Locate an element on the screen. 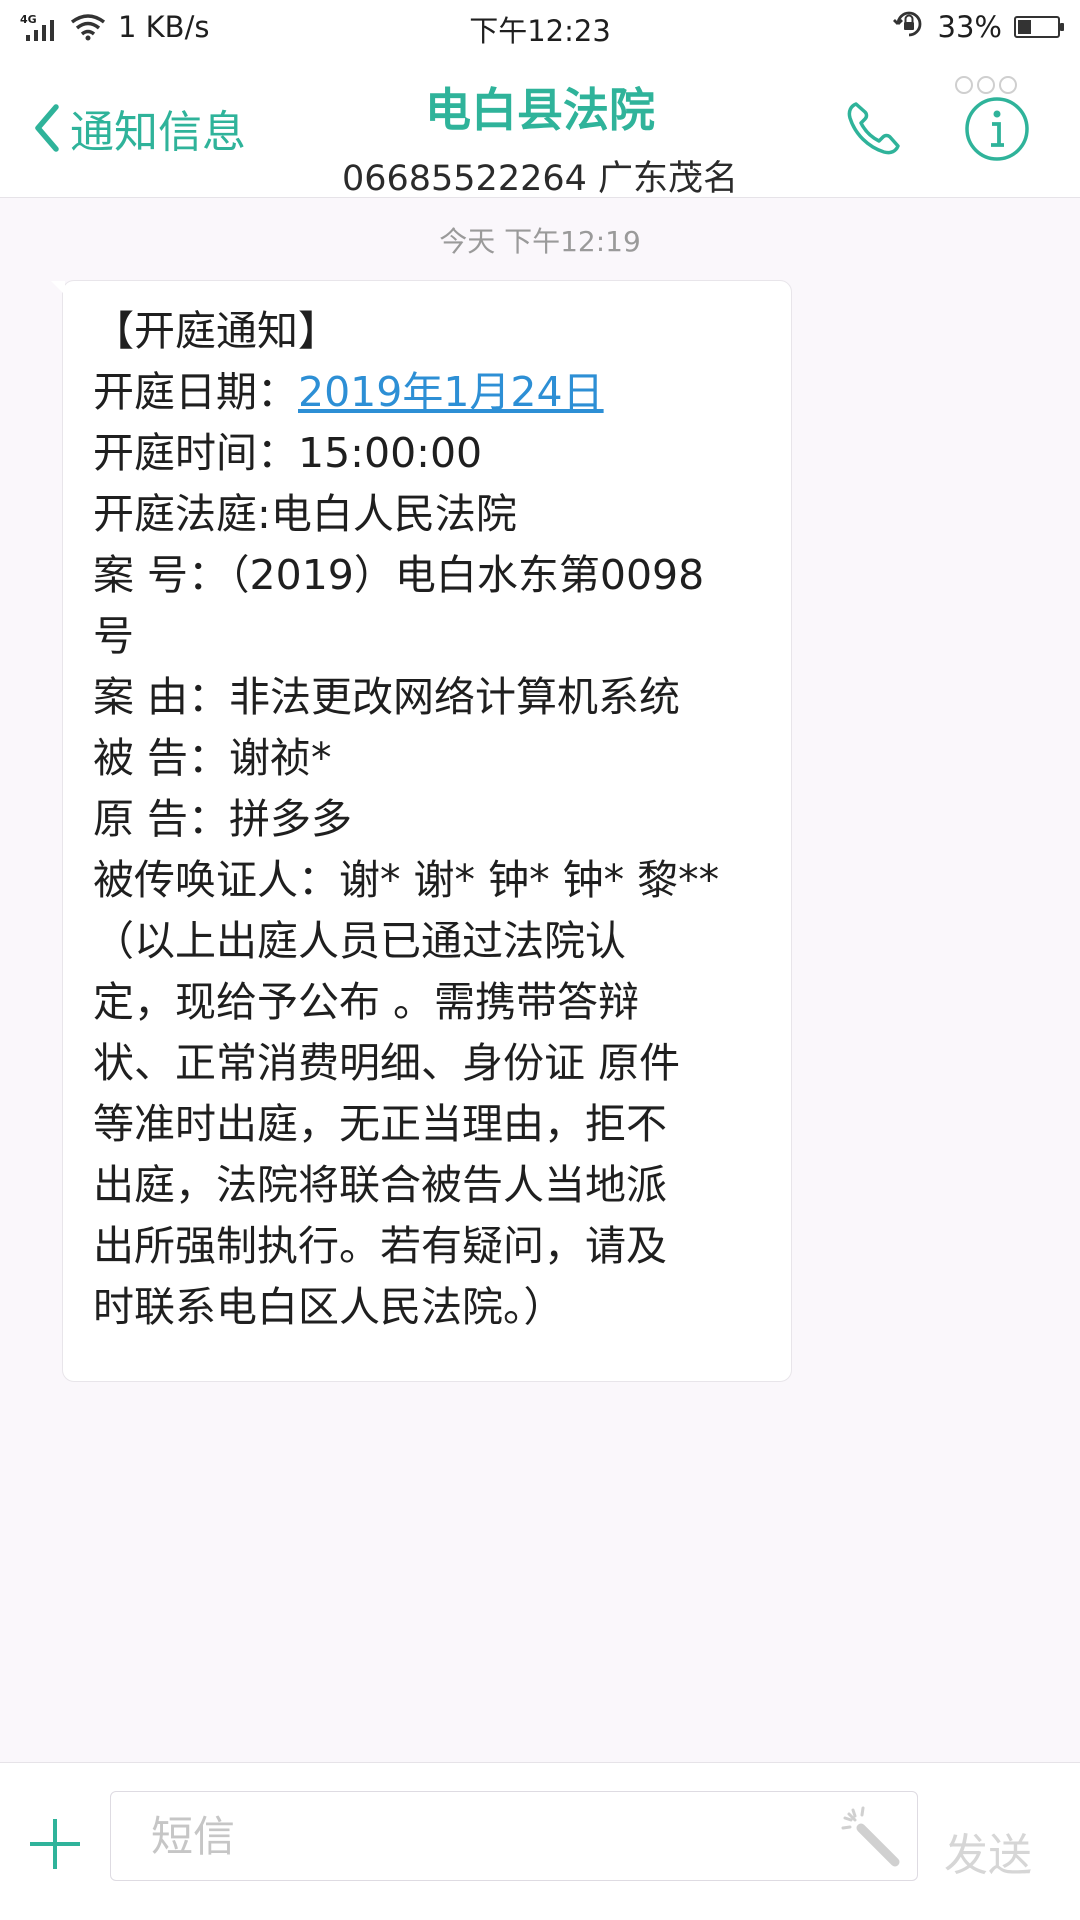  conversation-header: 通知信息 电白县法院 06685522264 广东茂名 is located at coordinates (540, 127).